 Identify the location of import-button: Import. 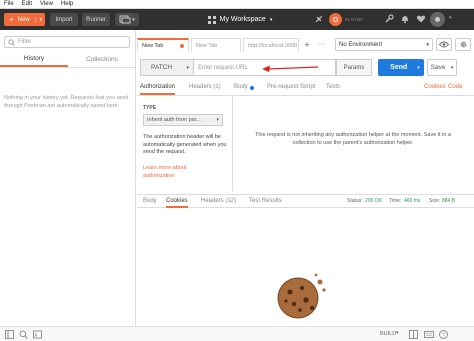
(64, 19).